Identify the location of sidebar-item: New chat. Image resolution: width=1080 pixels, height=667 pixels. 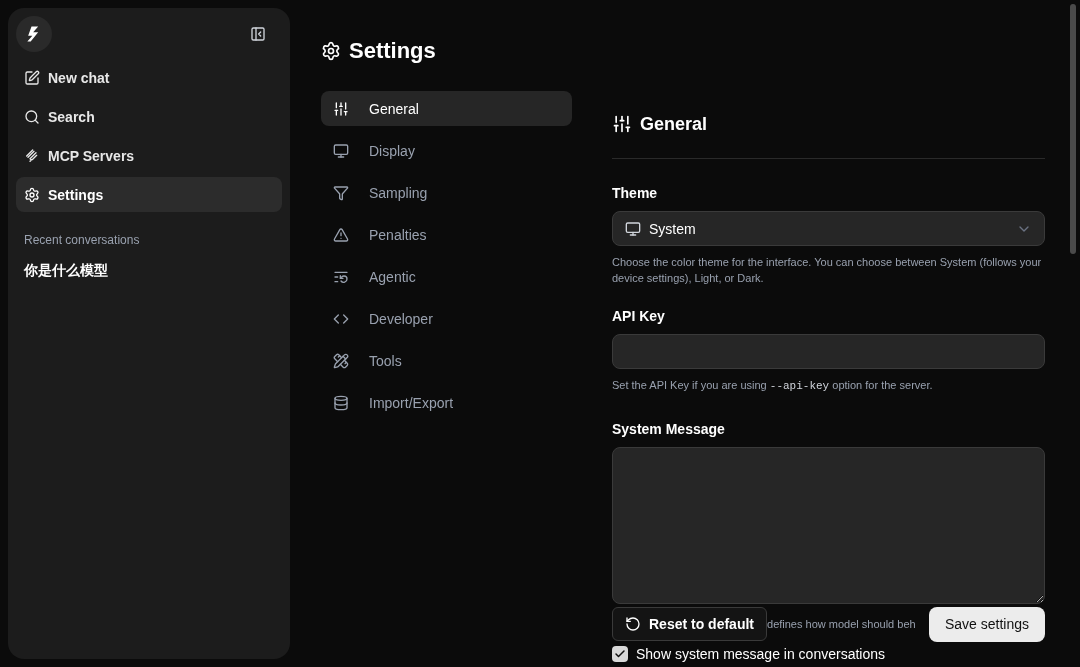
(149, 77).